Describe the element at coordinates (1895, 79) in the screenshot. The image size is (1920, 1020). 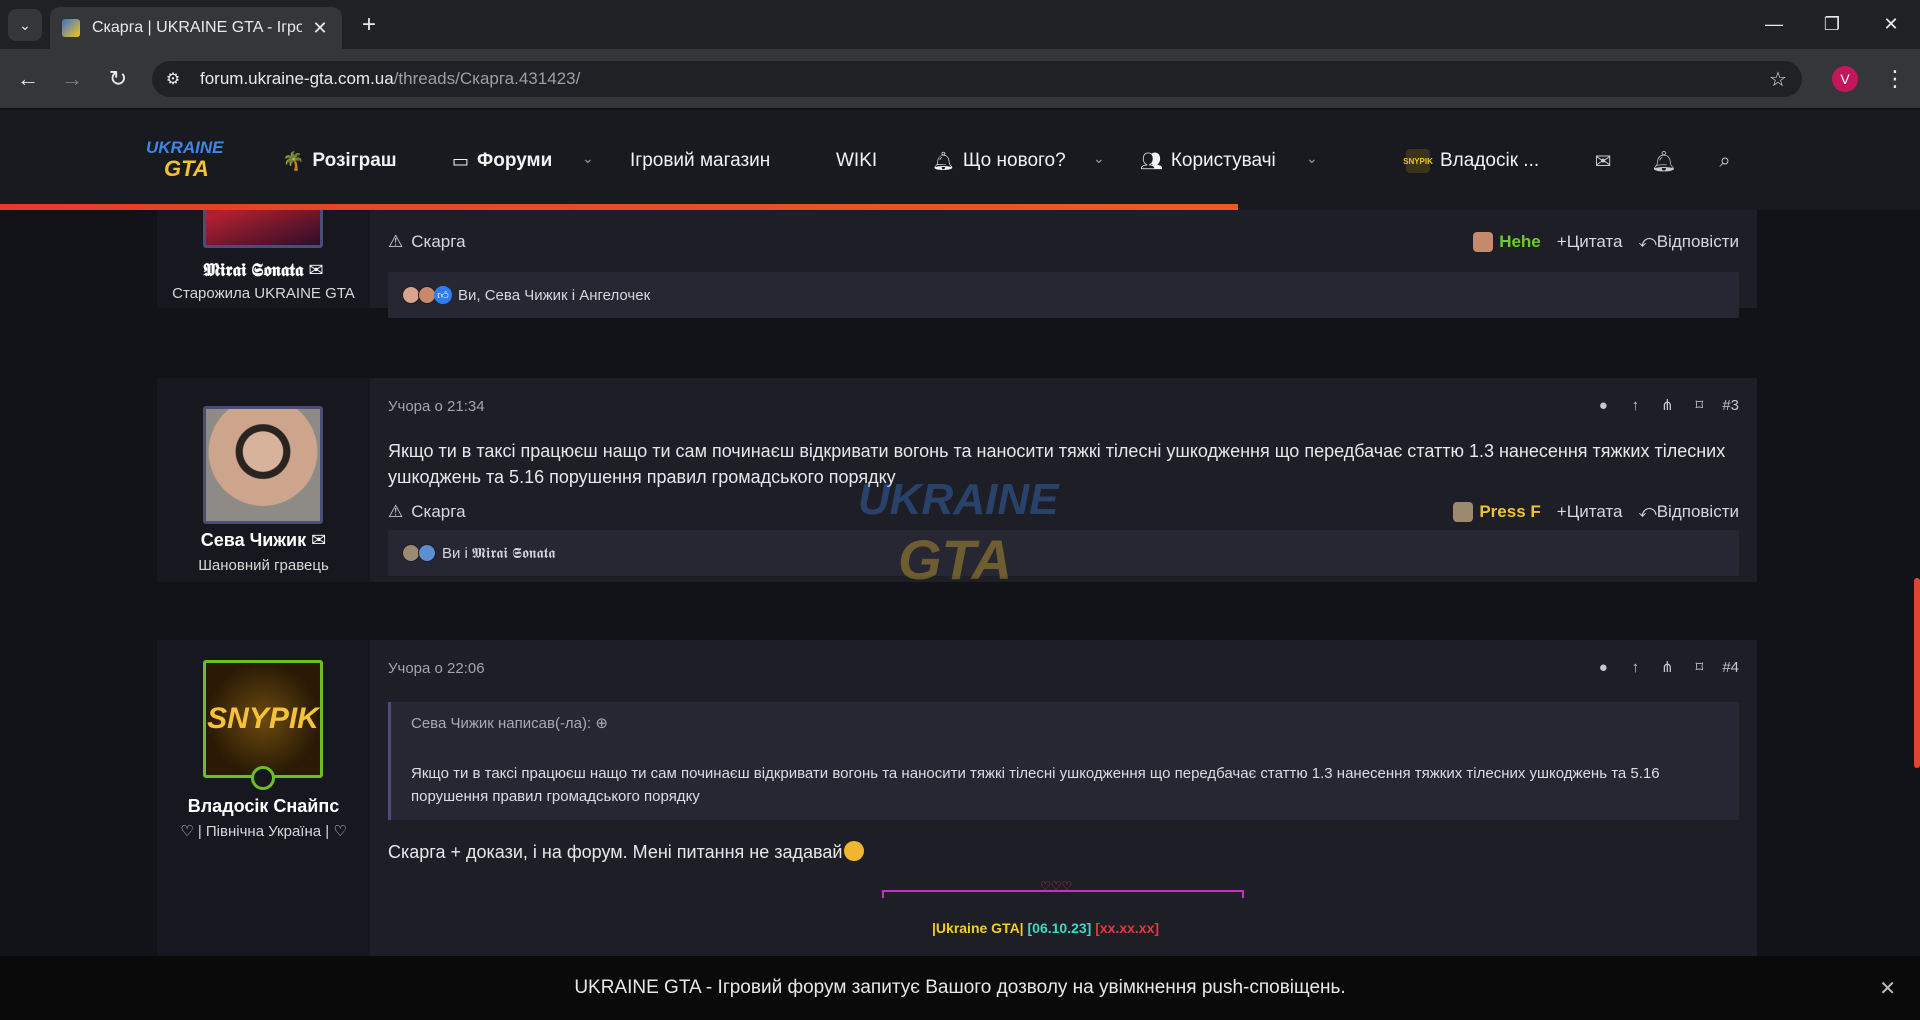
I see `browser-menu-icon: ⋮` at that location.